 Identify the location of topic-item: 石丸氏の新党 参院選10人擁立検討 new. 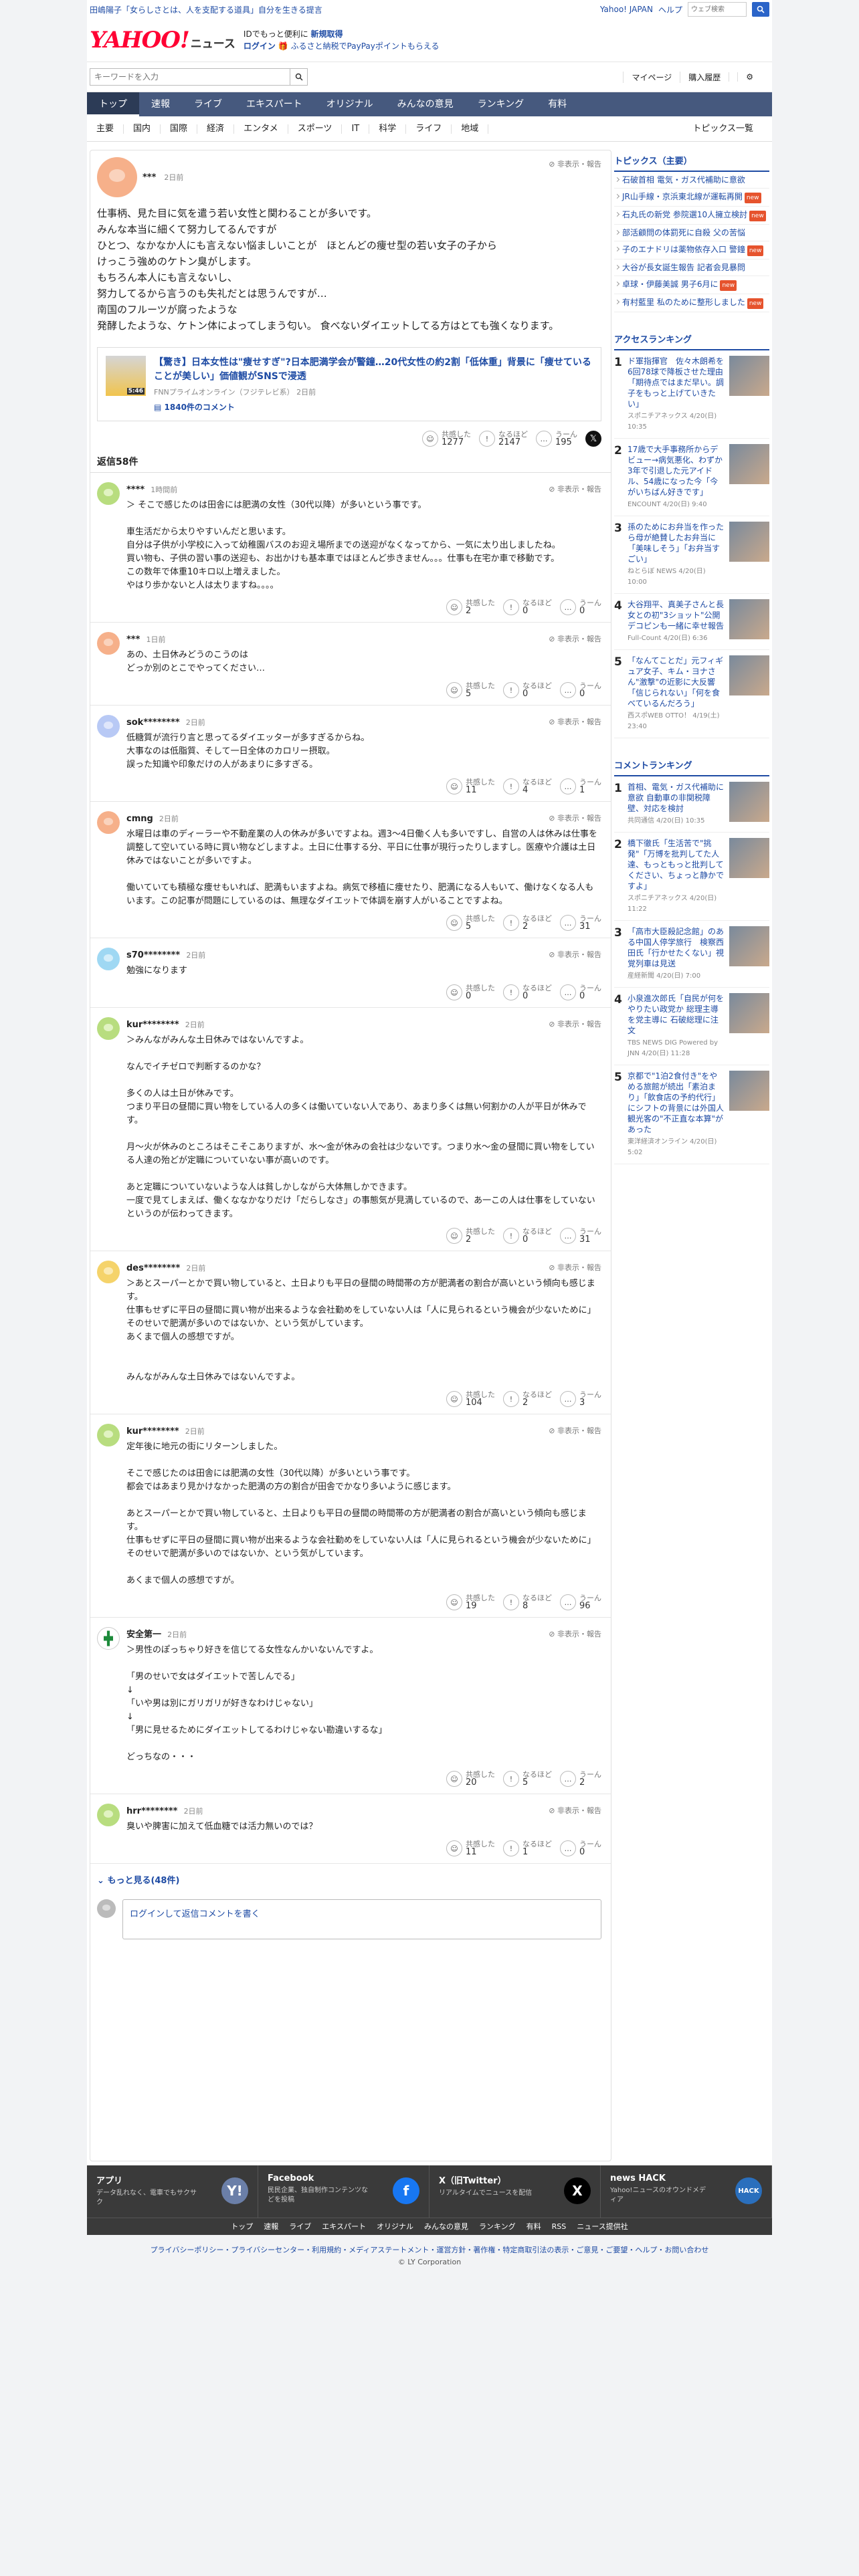
(691, 216).